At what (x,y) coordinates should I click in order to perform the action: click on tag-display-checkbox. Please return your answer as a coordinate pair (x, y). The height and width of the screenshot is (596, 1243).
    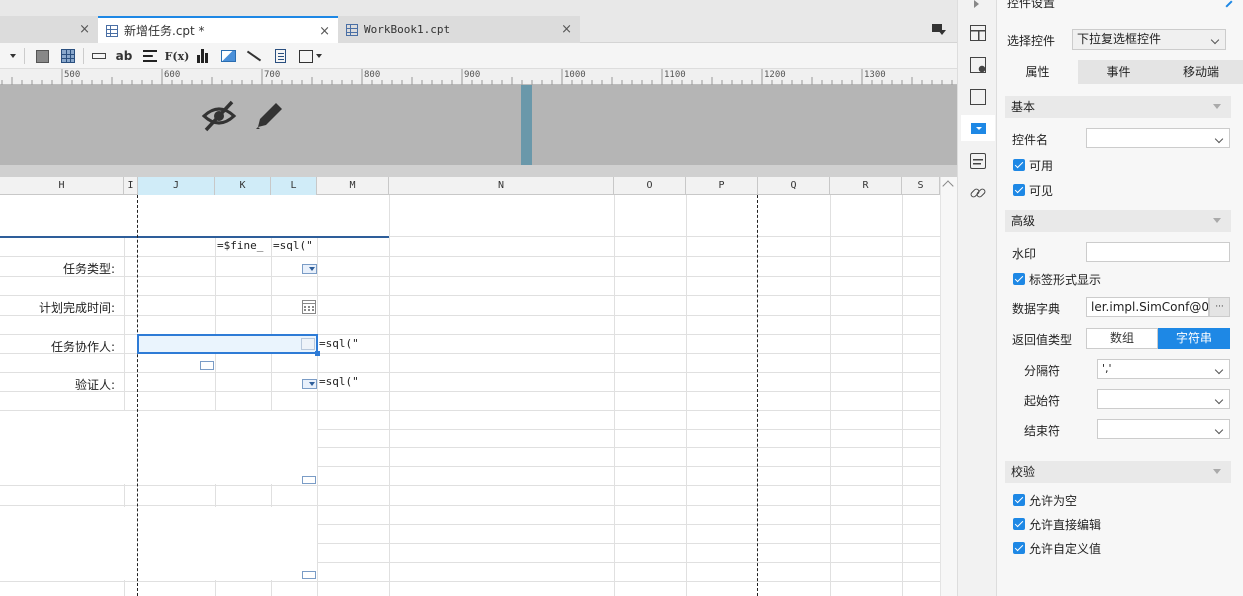
    Looking at the image, I should click on (1019, 279).